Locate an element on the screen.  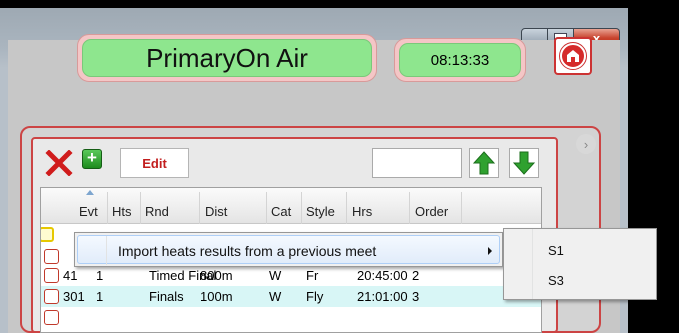
cell-dist: 100m is located at coordinates (216, 296).